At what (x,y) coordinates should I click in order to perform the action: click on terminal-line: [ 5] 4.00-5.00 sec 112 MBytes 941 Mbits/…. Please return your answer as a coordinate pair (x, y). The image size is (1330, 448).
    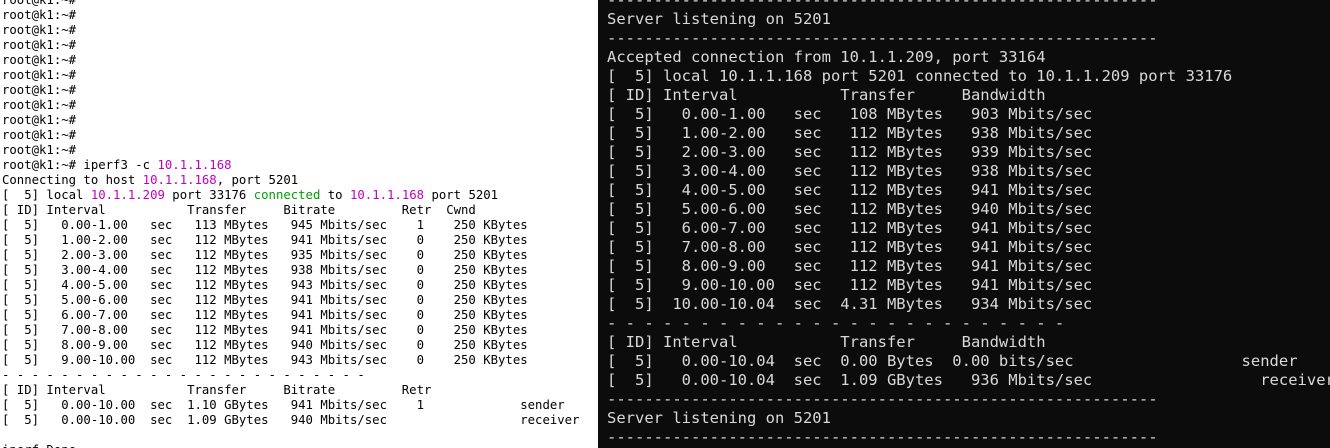
    Looking at the image, I should click on (968, 190).